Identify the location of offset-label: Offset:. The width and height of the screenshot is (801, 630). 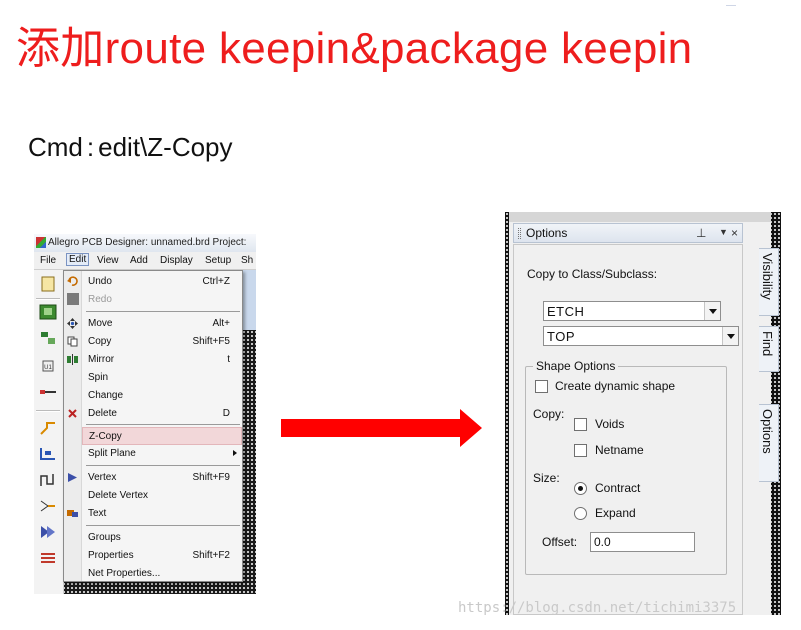
(560, 542).